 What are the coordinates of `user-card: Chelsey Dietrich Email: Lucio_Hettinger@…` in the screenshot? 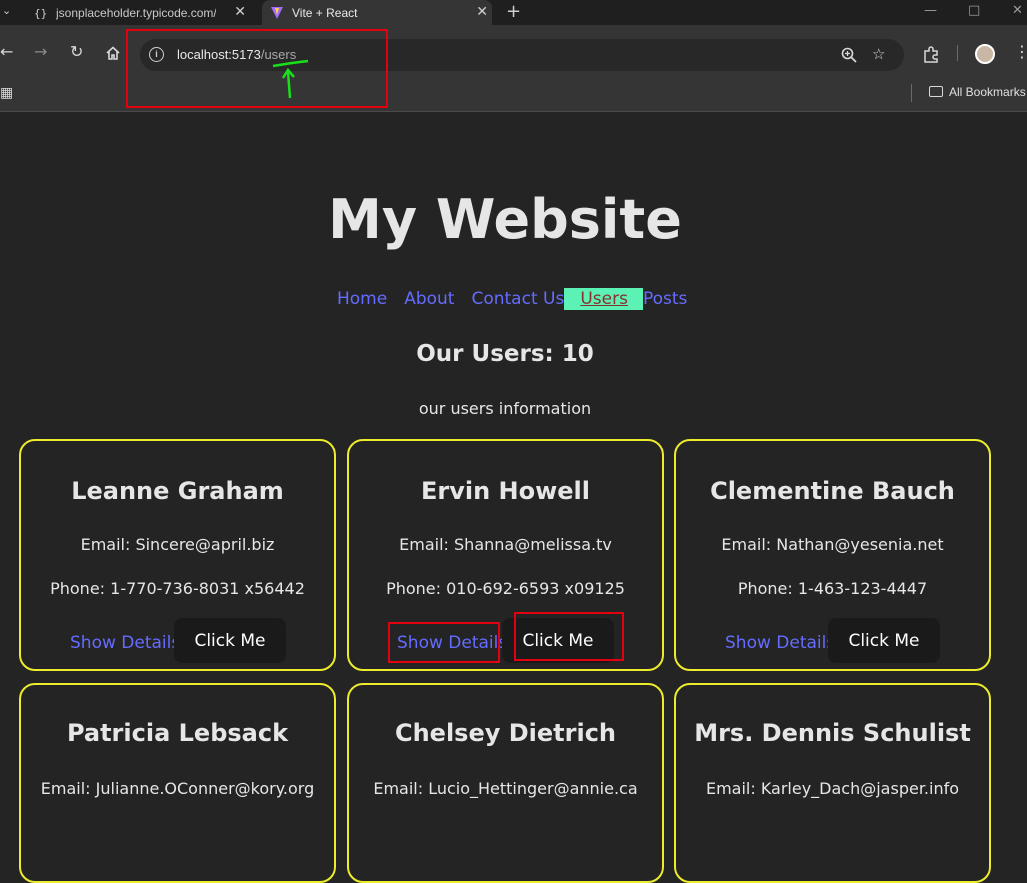 It's located at (505, 783).